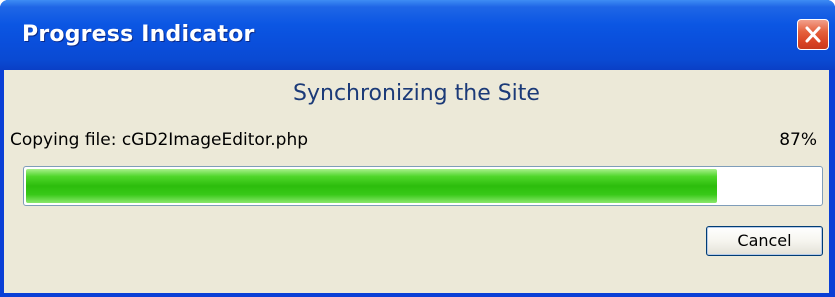  Describe the element at coordinates (159, 140) in the screenshot. I see `status-text: Copying file: cGD2ImageEditor.php` at that location.